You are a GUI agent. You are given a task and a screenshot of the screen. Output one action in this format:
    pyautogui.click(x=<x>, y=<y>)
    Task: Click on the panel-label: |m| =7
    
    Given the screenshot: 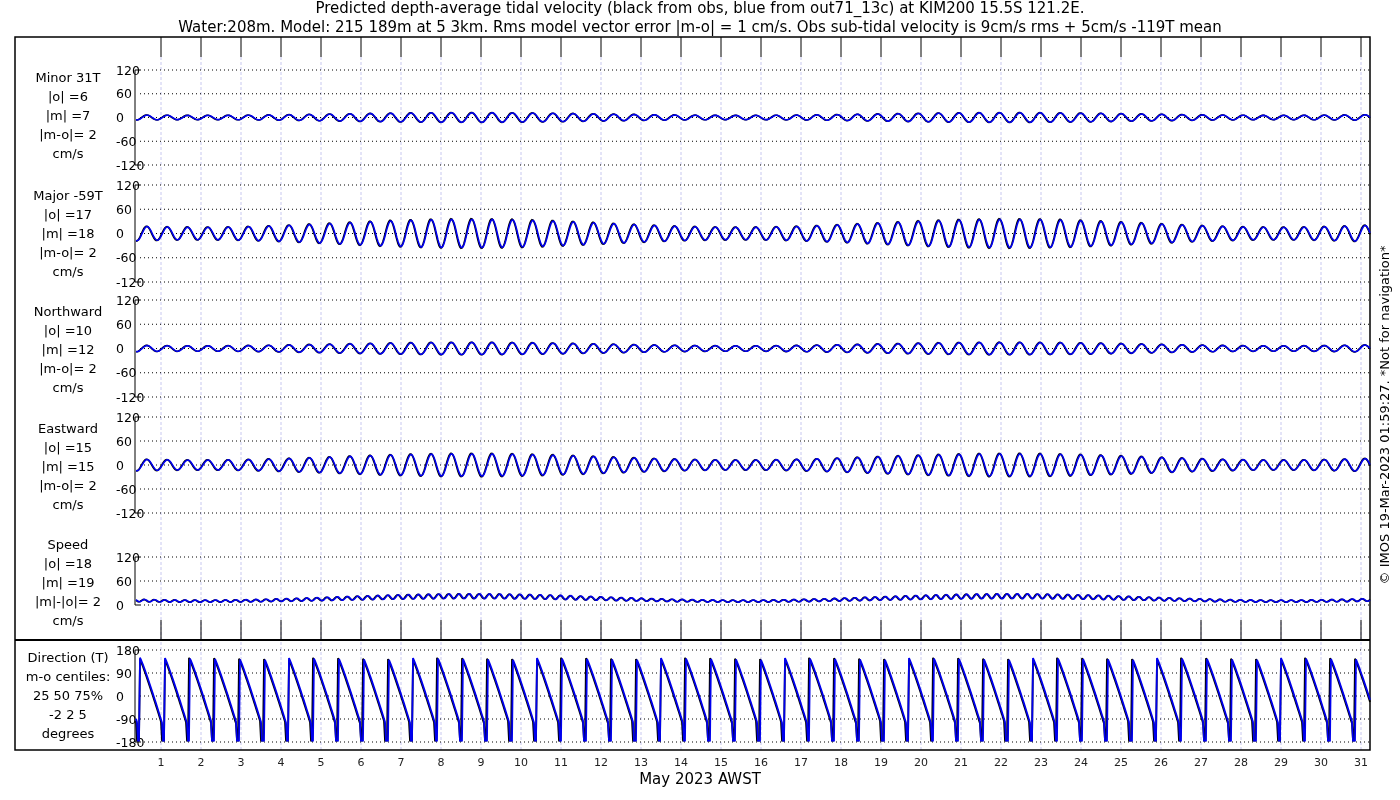 What is the action you would take?
    pyautogui.click(x=68, y=115)
    